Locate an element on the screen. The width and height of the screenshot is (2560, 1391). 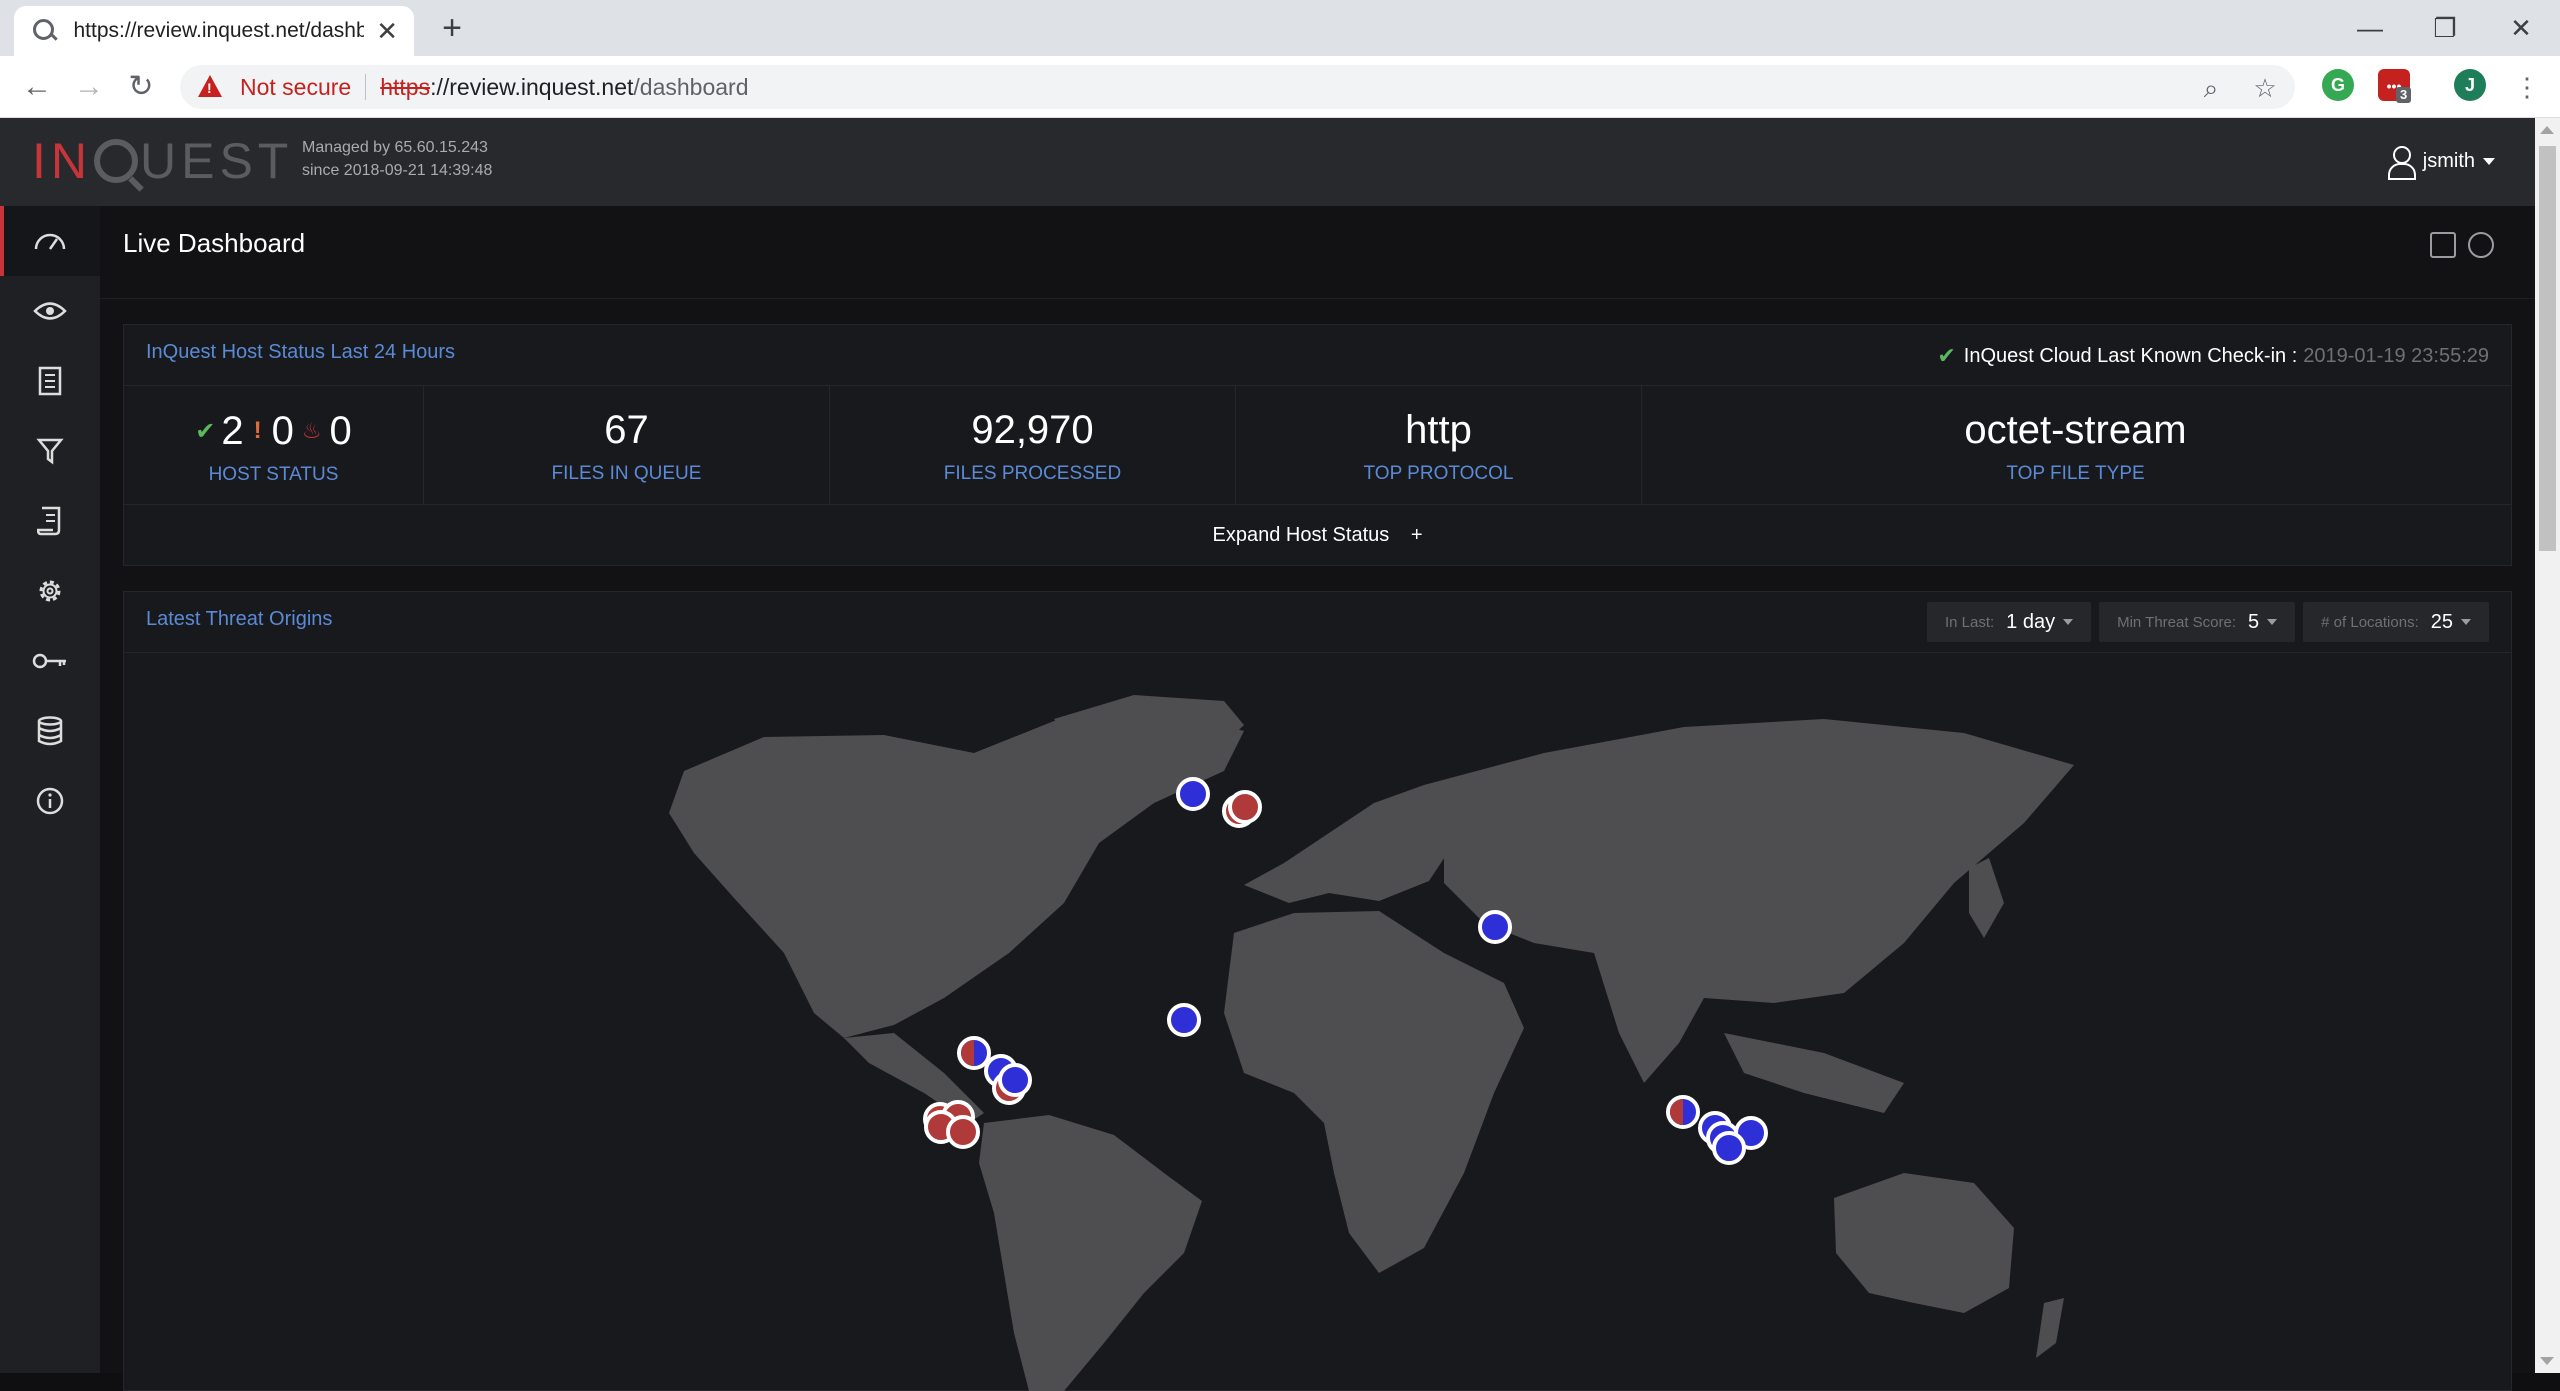
files-processed-label: FILES PROCESSED is located at coordinates (1032, 473).